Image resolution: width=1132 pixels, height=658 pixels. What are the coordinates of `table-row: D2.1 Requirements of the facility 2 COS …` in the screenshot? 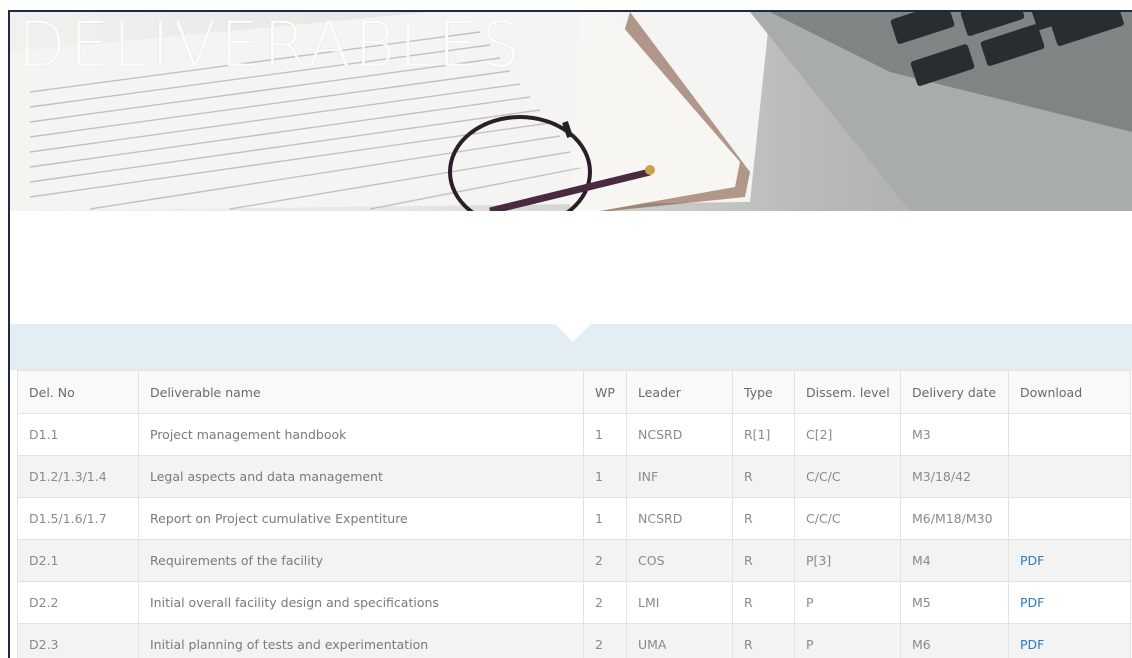 It's located at (574, 560).